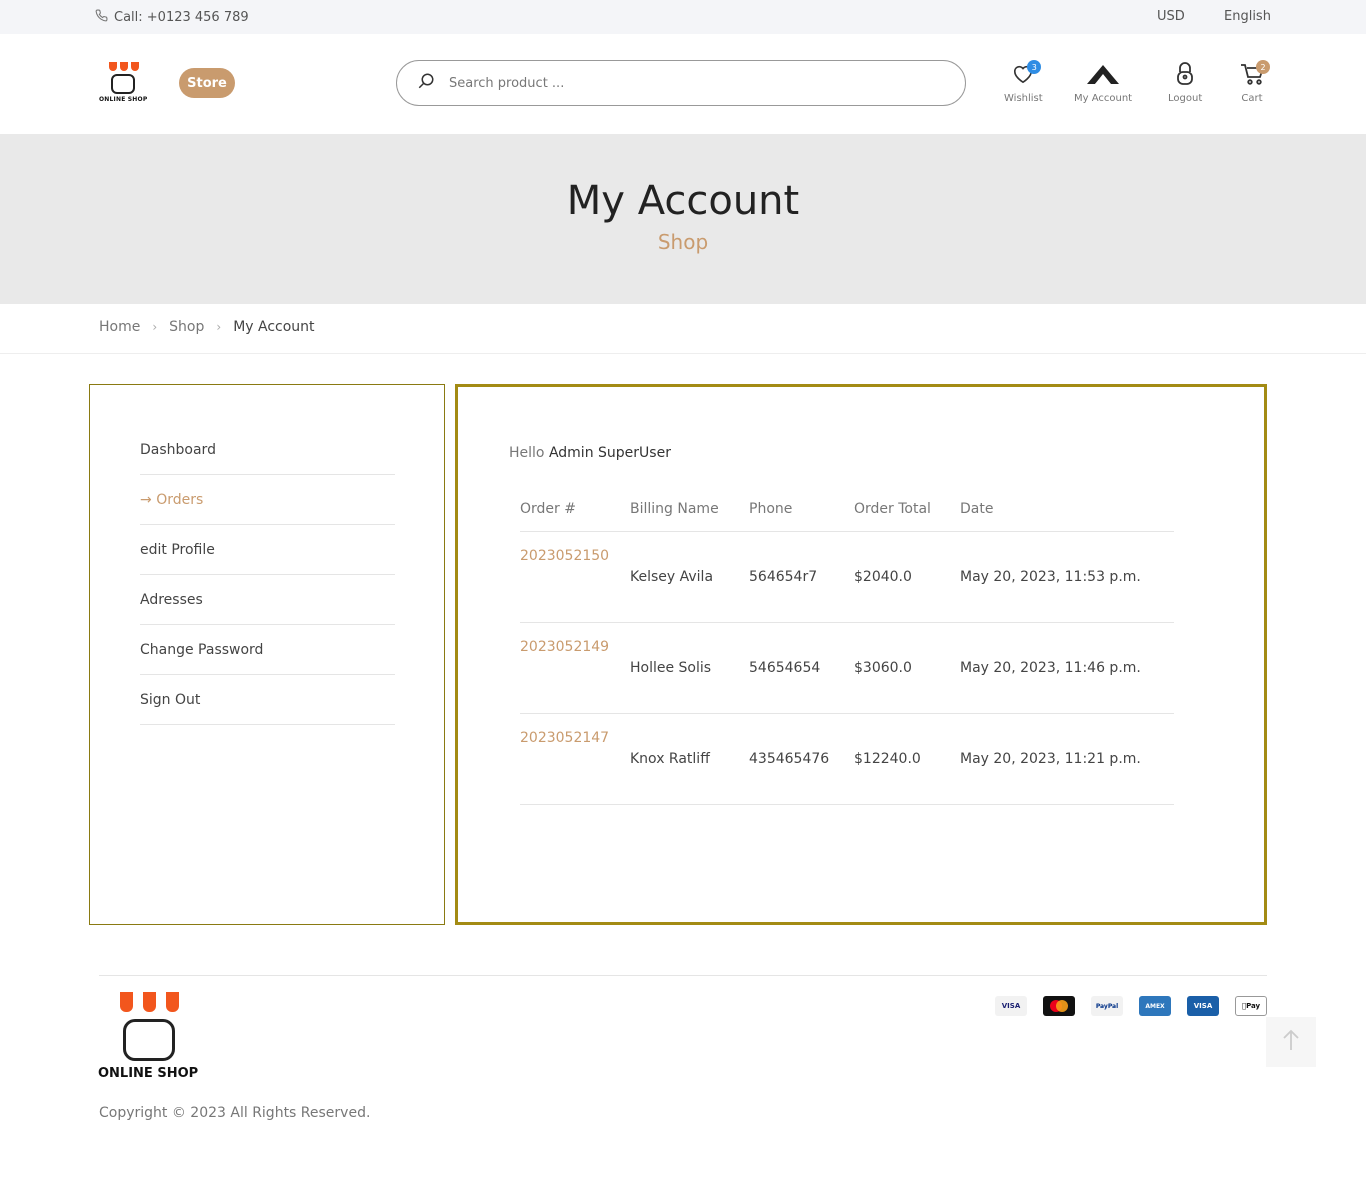  I want to click on cart-count-badge: 2, so click(1263, 67).